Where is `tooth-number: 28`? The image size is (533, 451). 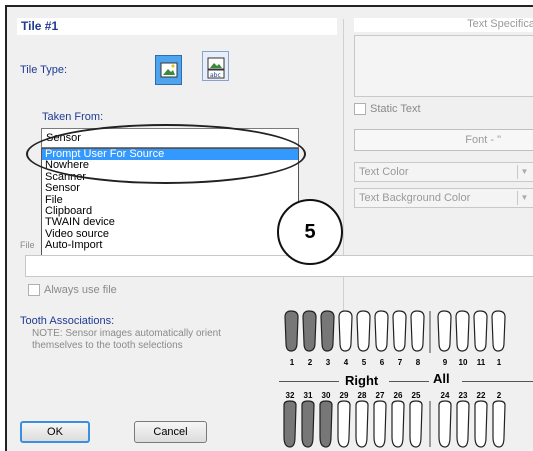
tooth-number: 28 is located at coordinates (362, 395).